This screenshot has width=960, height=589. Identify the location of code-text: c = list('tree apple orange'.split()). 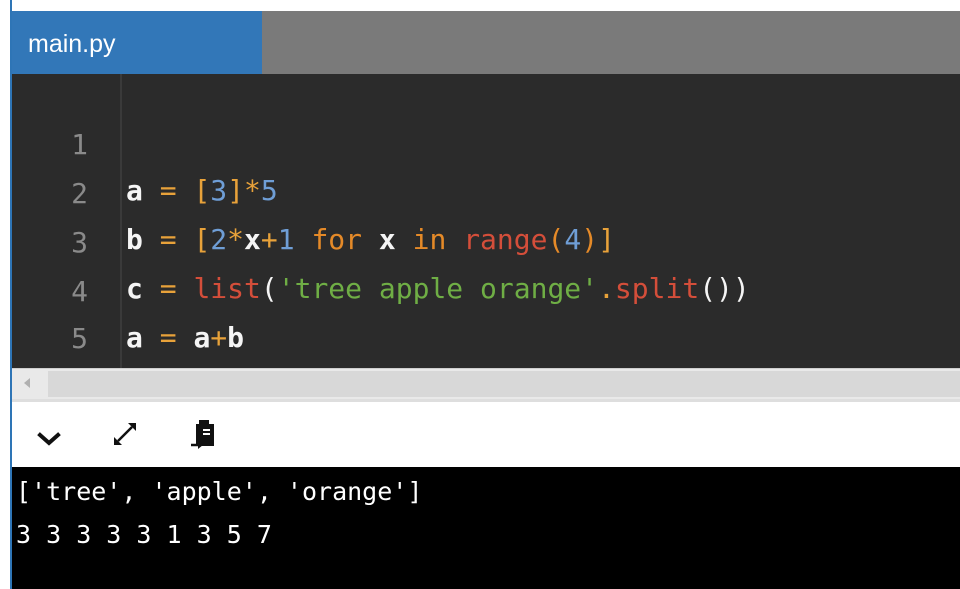
(438, 289).